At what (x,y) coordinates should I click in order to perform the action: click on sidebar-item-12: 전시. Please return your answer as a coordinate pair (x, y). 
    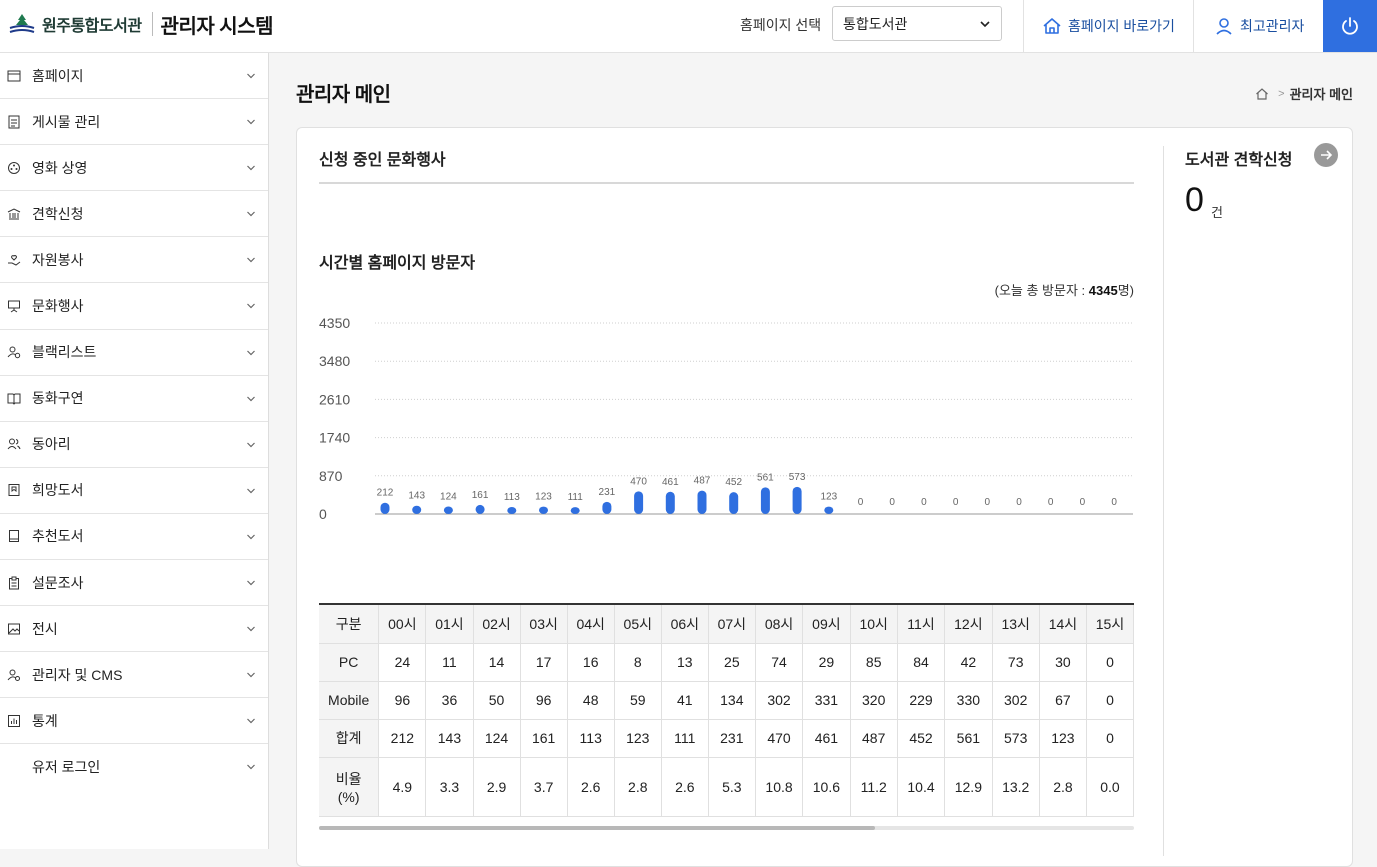
    Looking at the image, I should click on (134, 629).